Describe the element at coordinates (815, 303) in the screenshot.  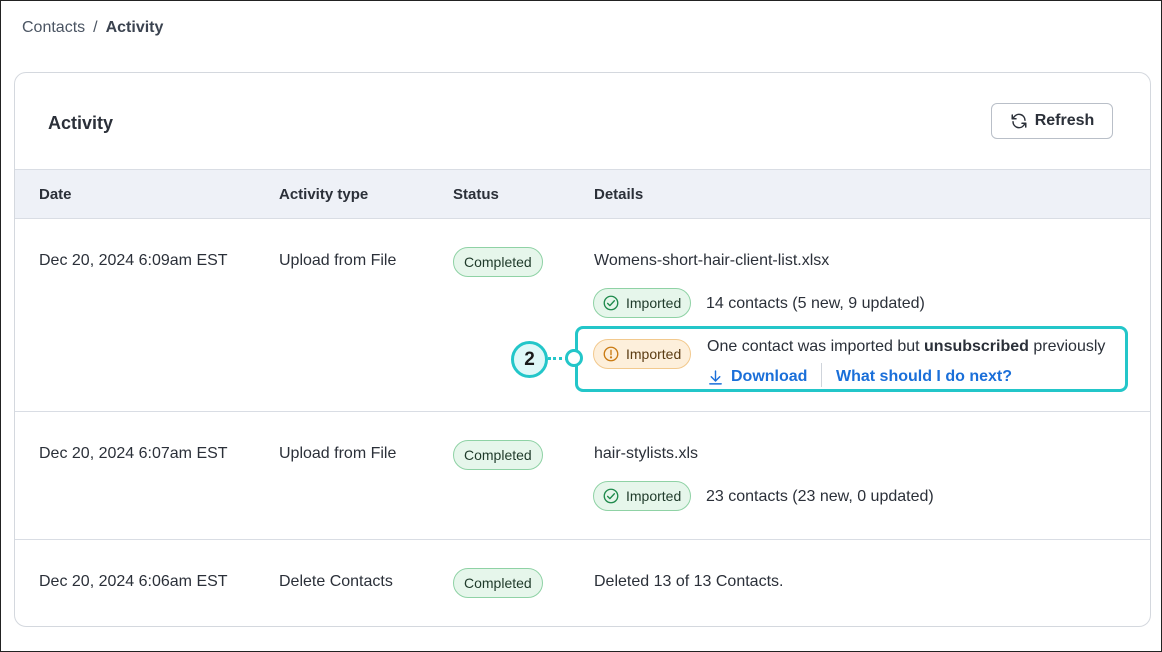
I see `imported-summary: 14 contacts (5 new, 9 updated)` at that location.